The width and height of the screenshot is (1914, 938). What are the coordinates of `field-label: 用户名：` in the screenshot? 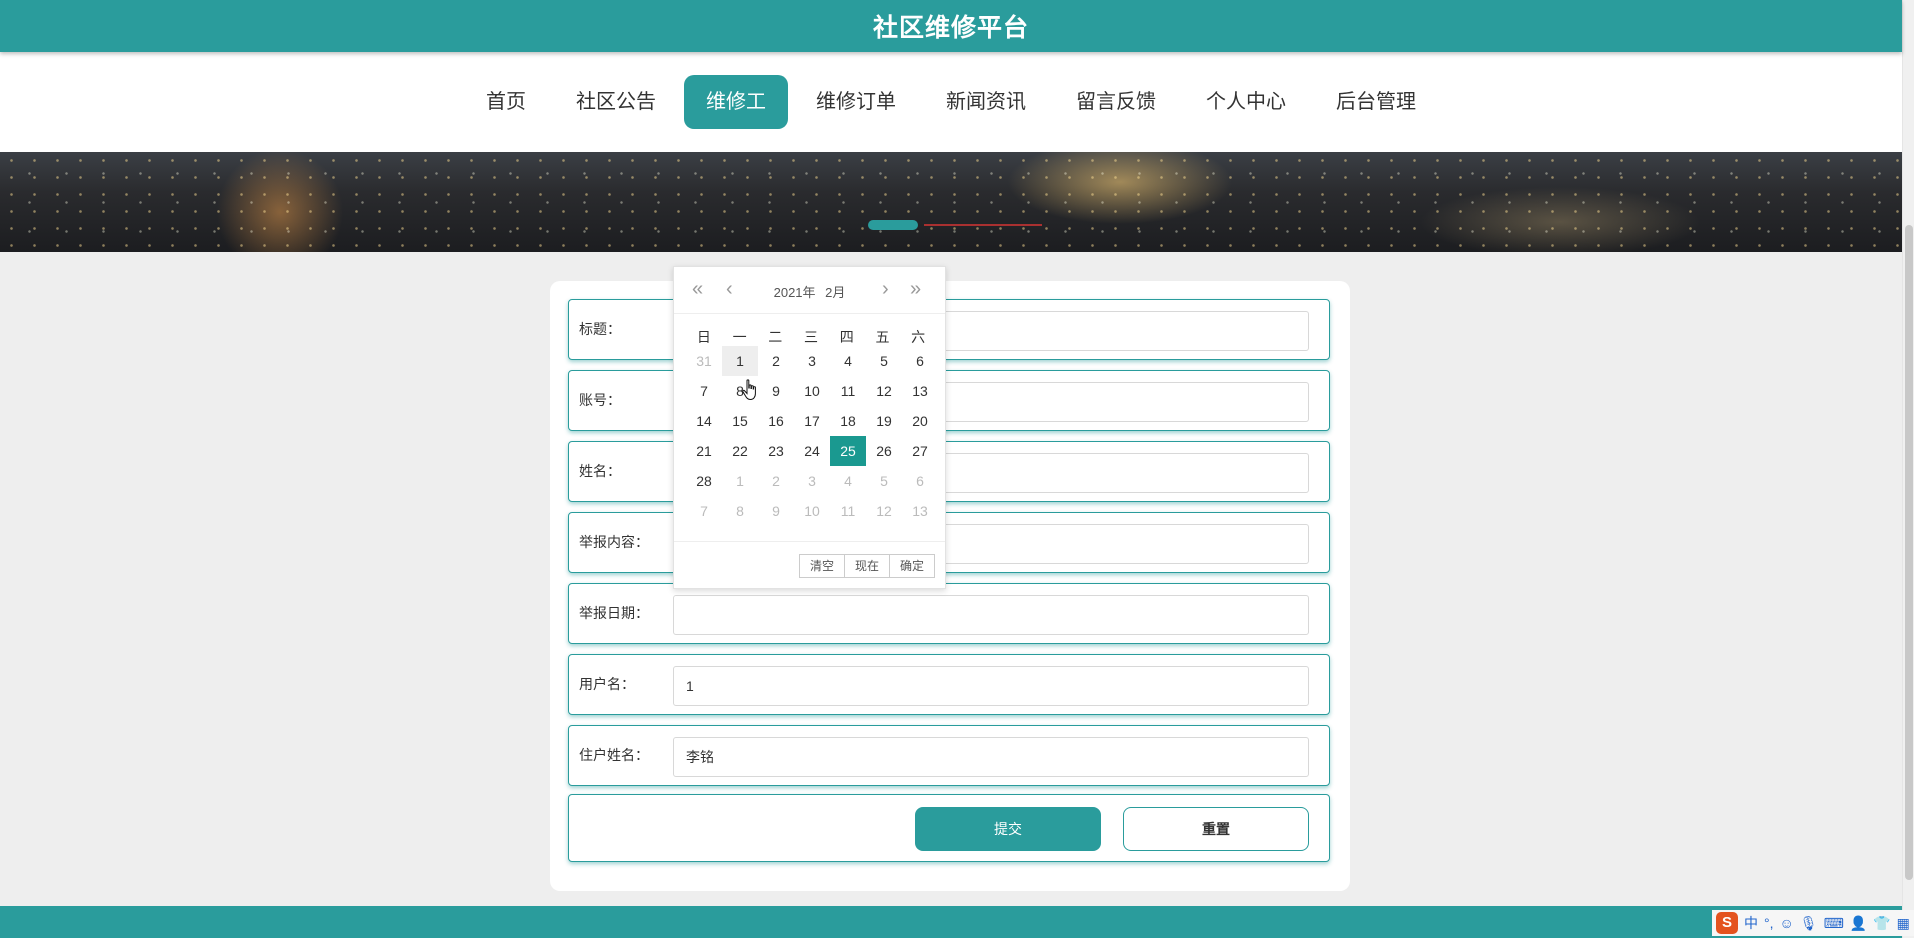 It's located at (607, 684).